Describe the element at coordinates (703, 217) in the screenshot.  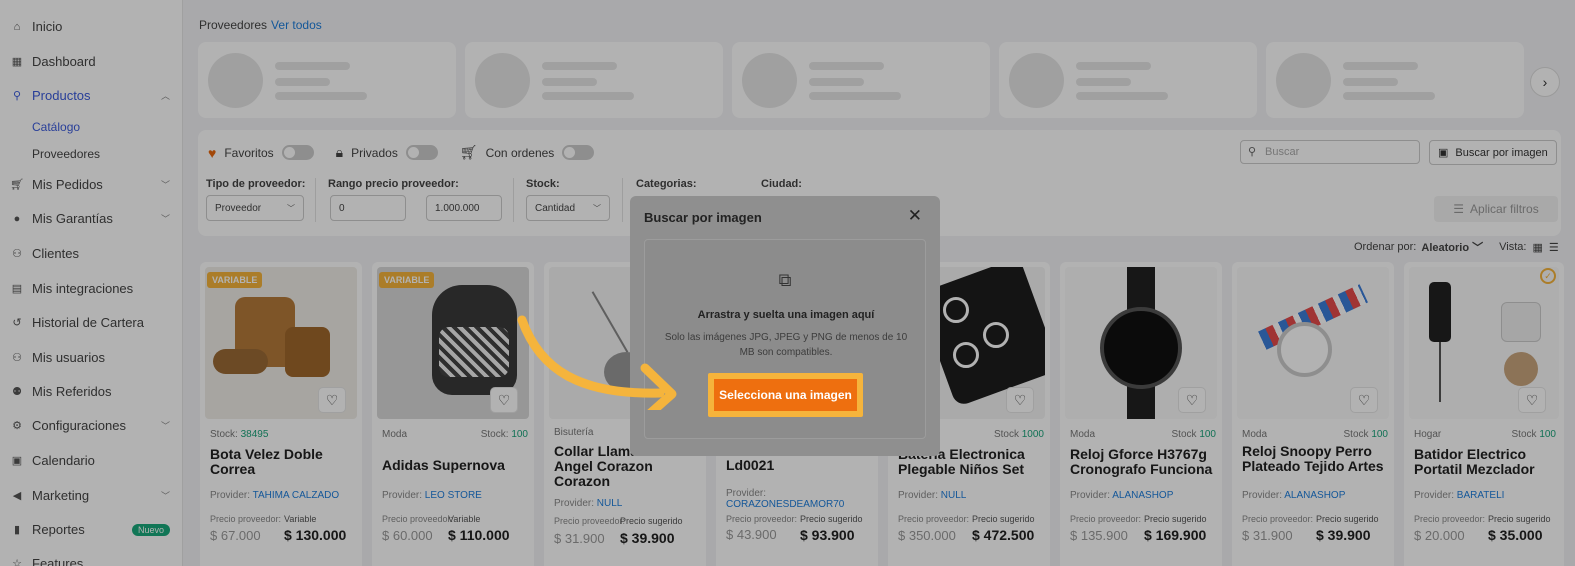
I see `modal-title: Buscar por imagen` at that location.